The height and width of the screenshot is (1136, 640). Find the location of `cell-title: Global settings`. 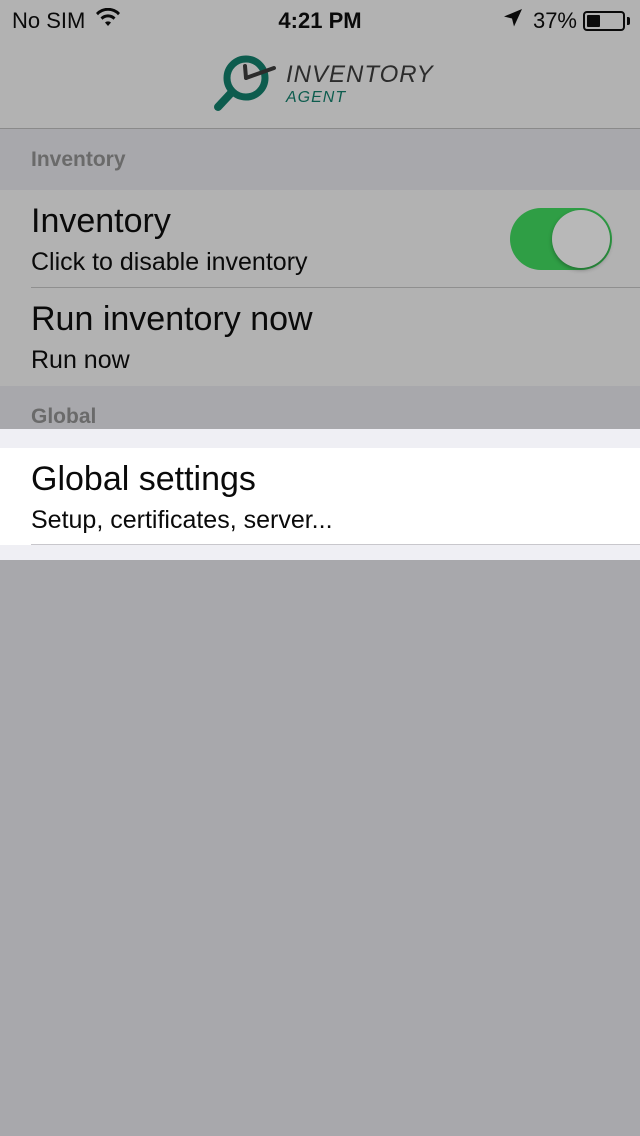

cell-title: Global settings is located at coordinates (143, 479).